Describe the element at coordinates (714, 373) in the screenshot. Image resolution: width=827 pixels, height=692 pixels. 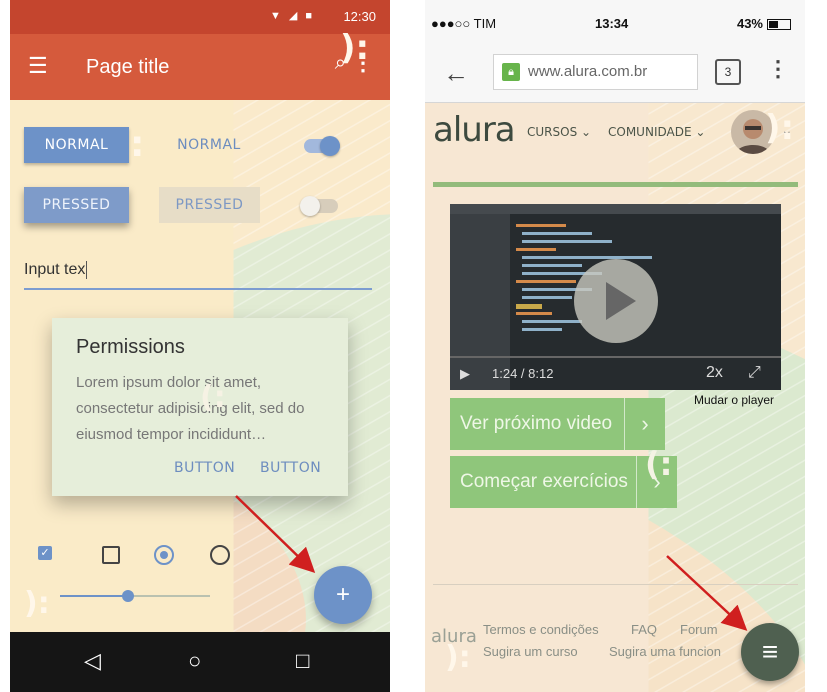
I see `speed-button: 2x` at that location.